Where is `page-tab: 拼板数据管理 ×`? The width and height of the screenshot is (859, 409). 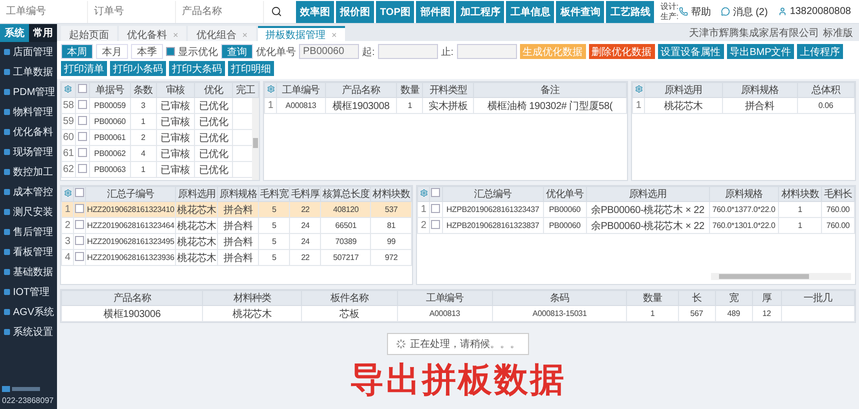
page-tab: 拼板数据管理 × is located at coordinates (301, 33).